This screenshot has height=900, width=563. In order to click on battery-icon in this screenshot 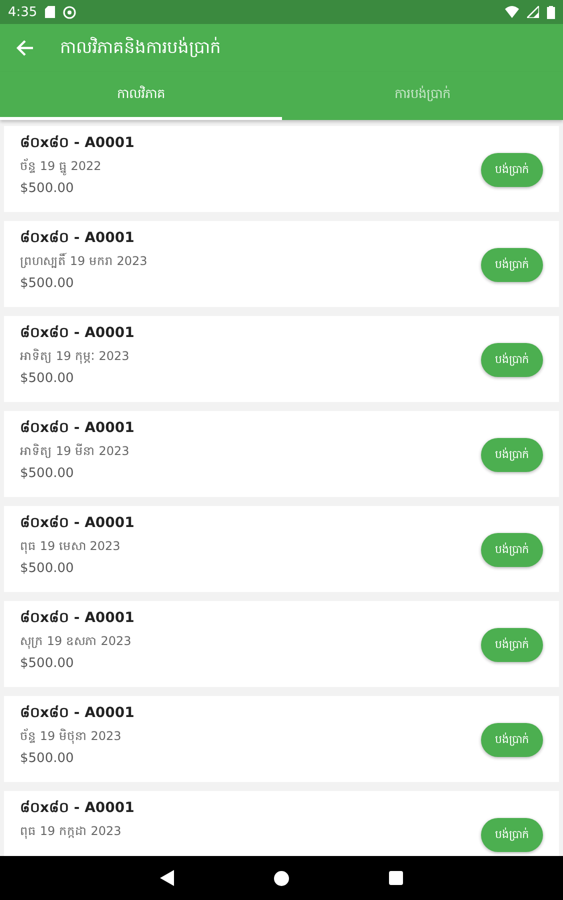, I will do `click(551, 12)`.